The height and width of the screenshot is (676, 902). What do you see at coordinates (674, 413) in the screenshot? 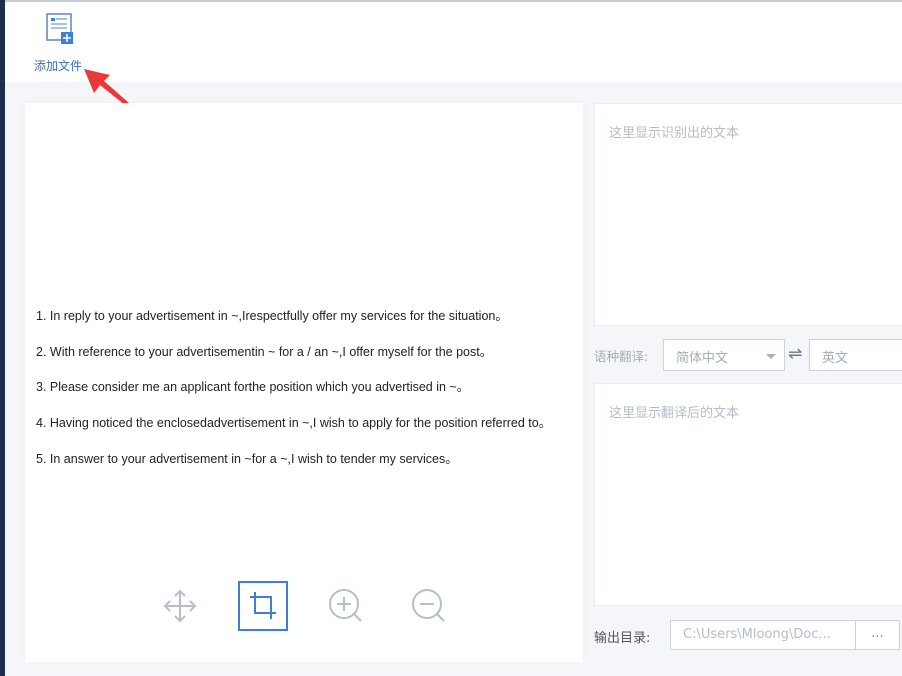
I see `translated-placeholder: 这里显示翻译后的文本` at bounding box center [674, 413].